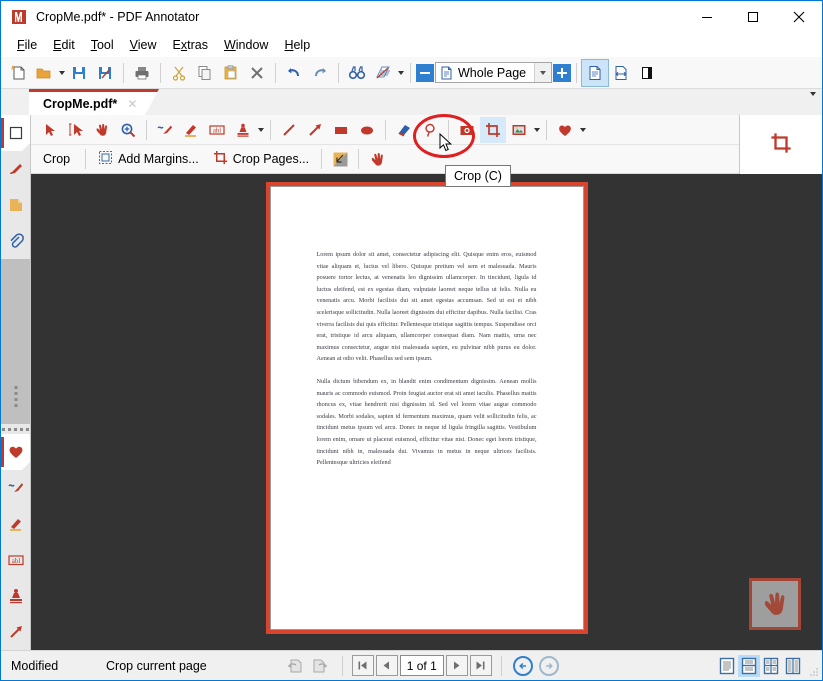 Image resolution: width=823 pixels, height=681 pixels. I want to click on eraser-tool-button, so click(404, 130).